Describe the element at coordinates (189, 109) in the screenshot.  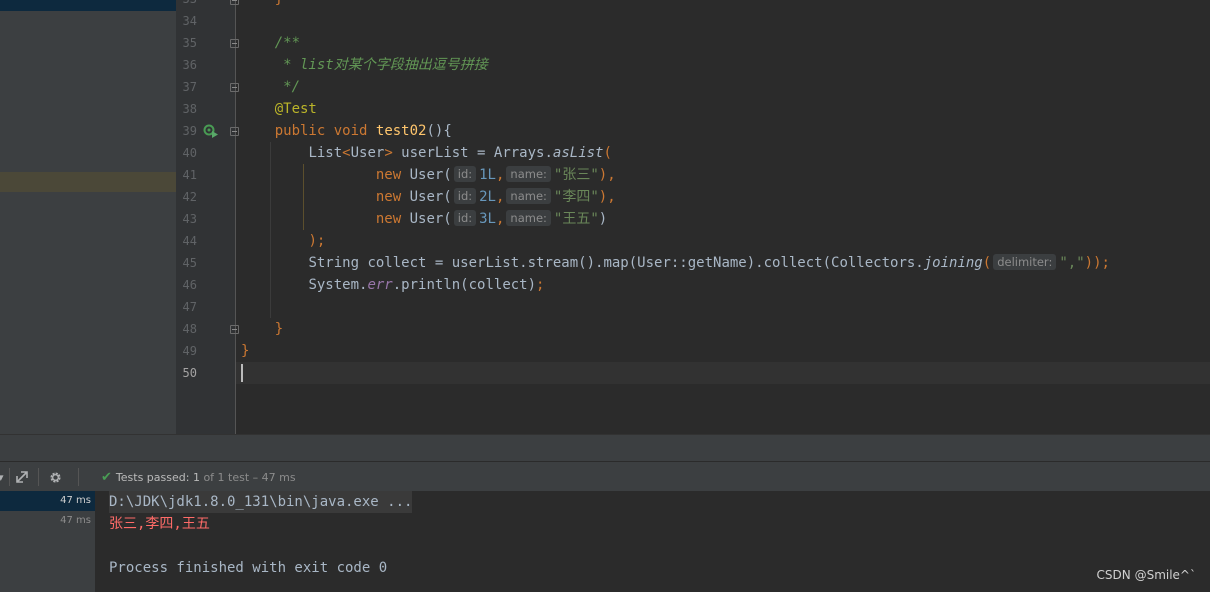
I see `line-number: 38` at that location.